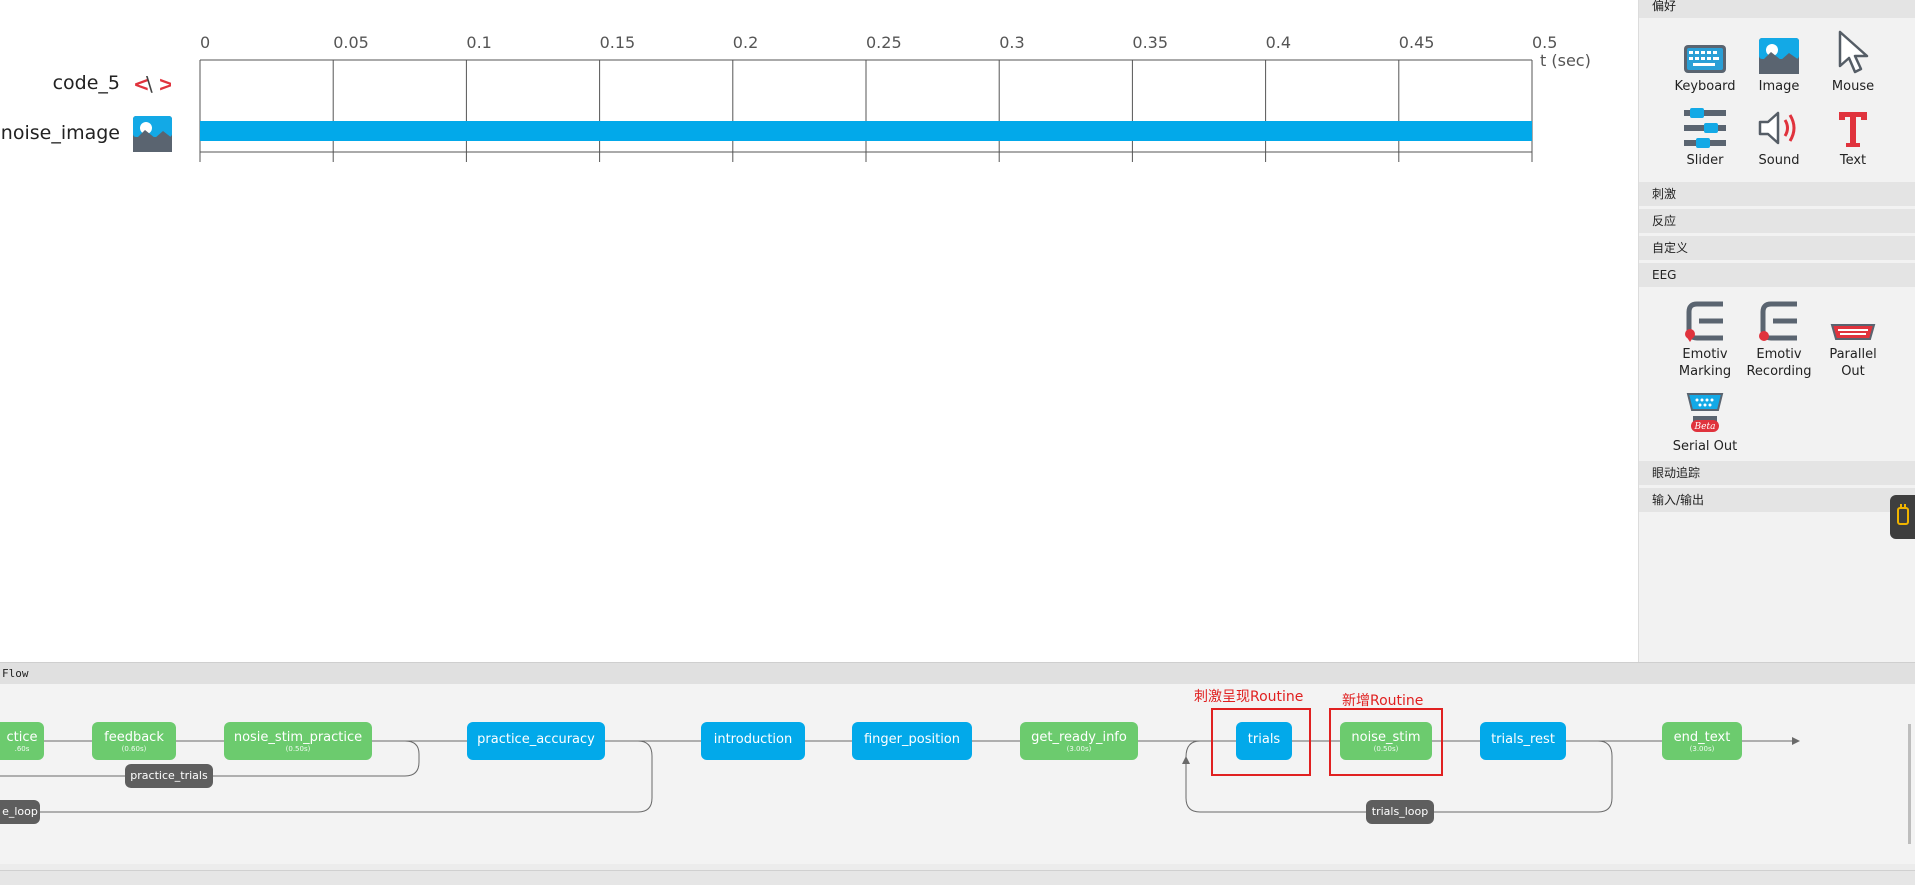  I want to click on mouse-label: Mouse, so click(1853, 86).